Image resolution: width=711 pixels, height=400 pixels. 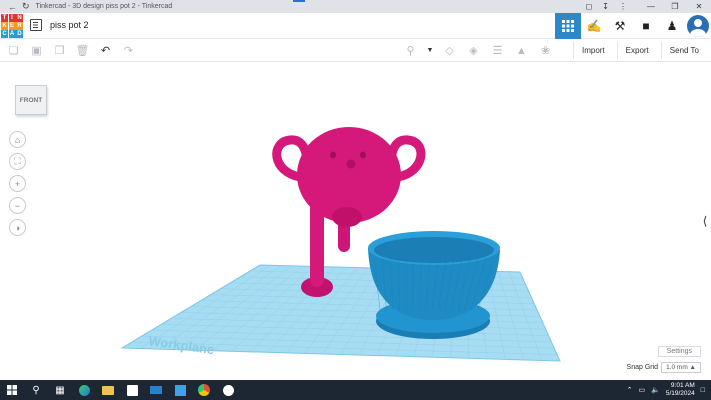 I want to click on logo-letter: R, so click(x=19, y=26).